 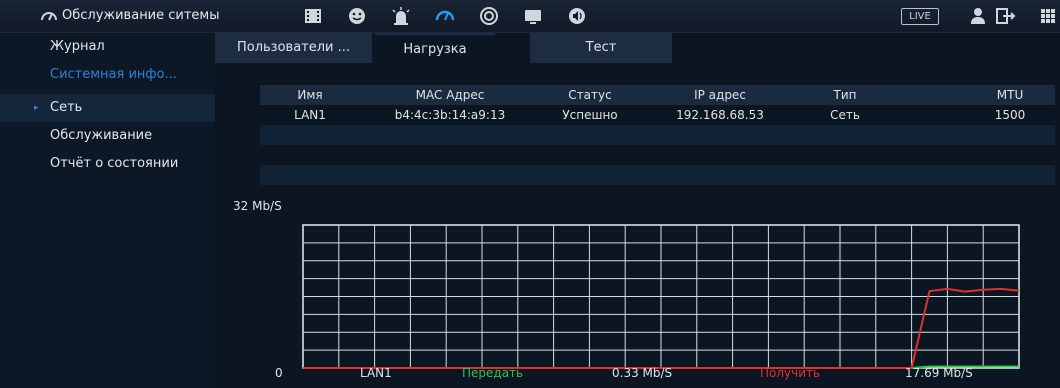 What do you see at coordinates (590, 115) in the screenshot?
I see `table-cell: Успешно` at bounding box center [590, 115].